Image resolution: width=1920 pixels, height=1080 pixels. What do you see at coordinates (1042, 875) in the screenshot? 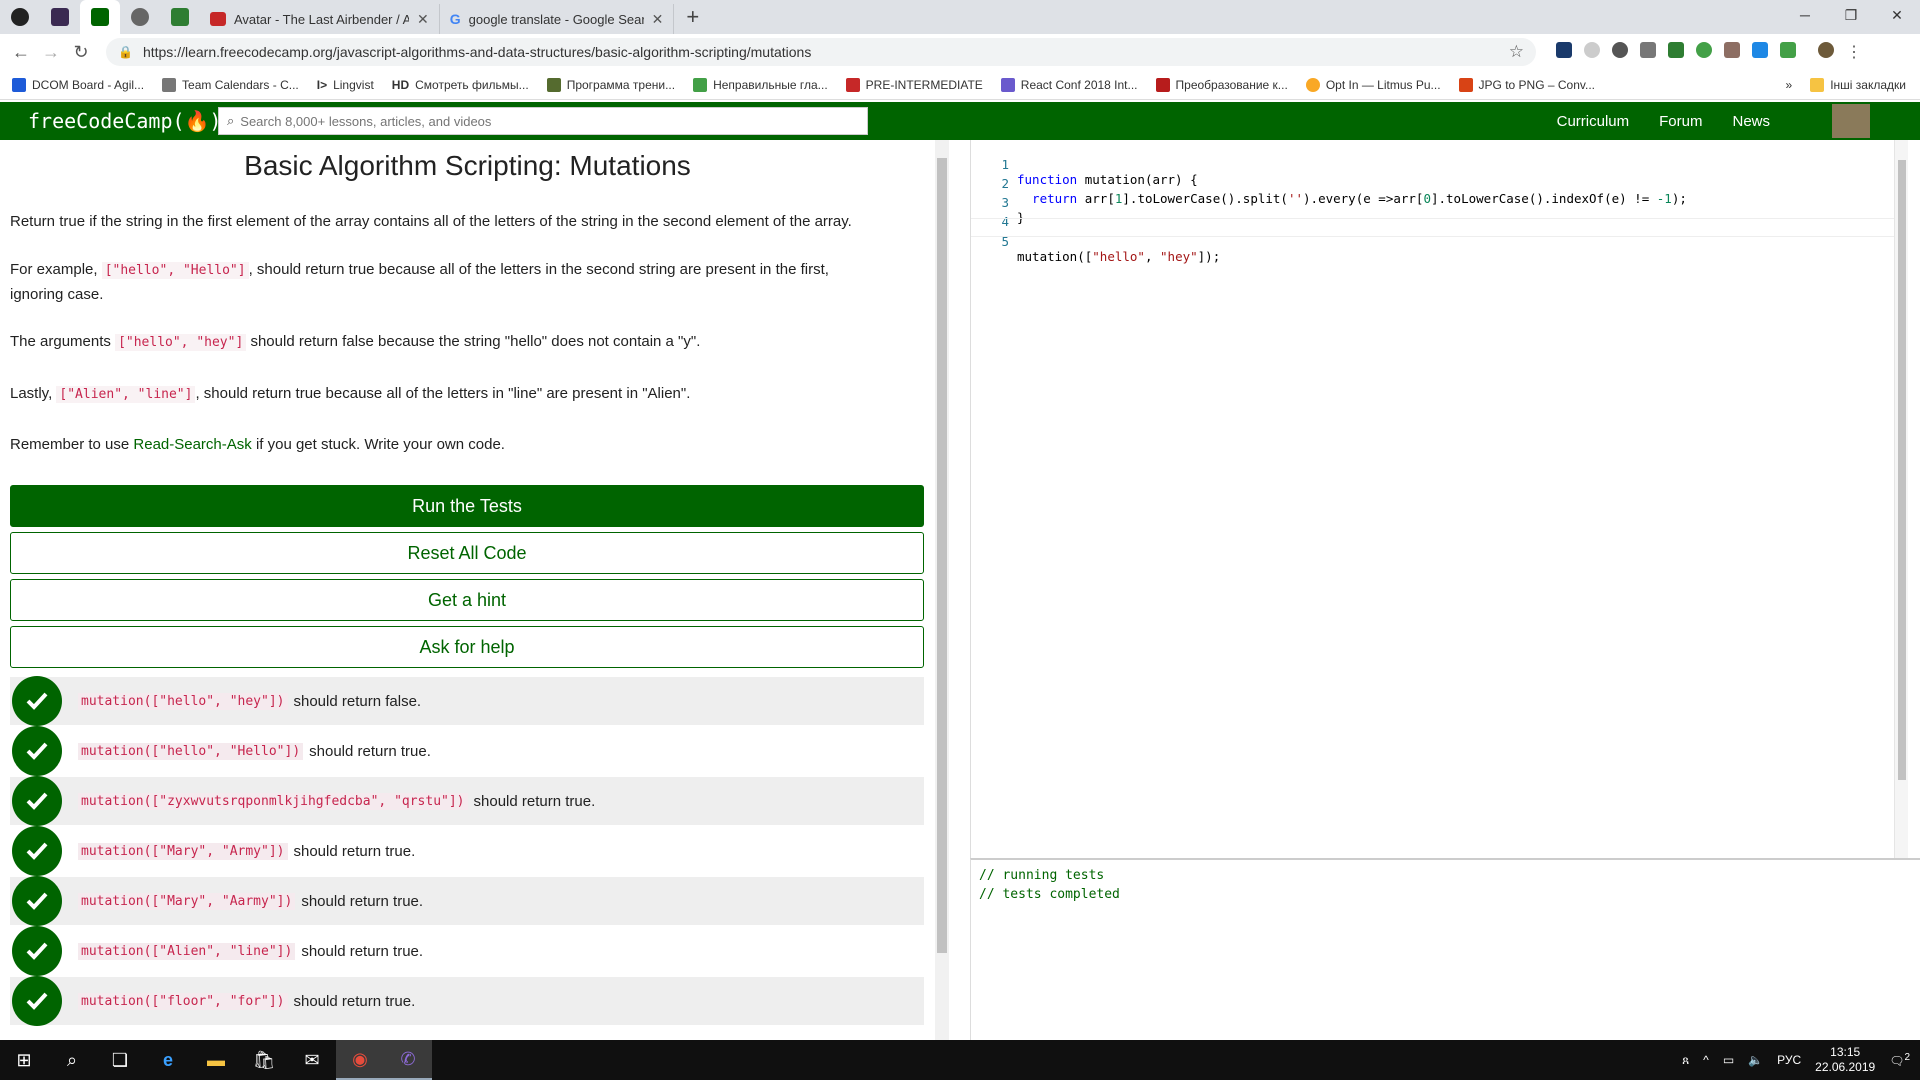
I see `output-line: // running tests` at bounding box center [1042, 875].